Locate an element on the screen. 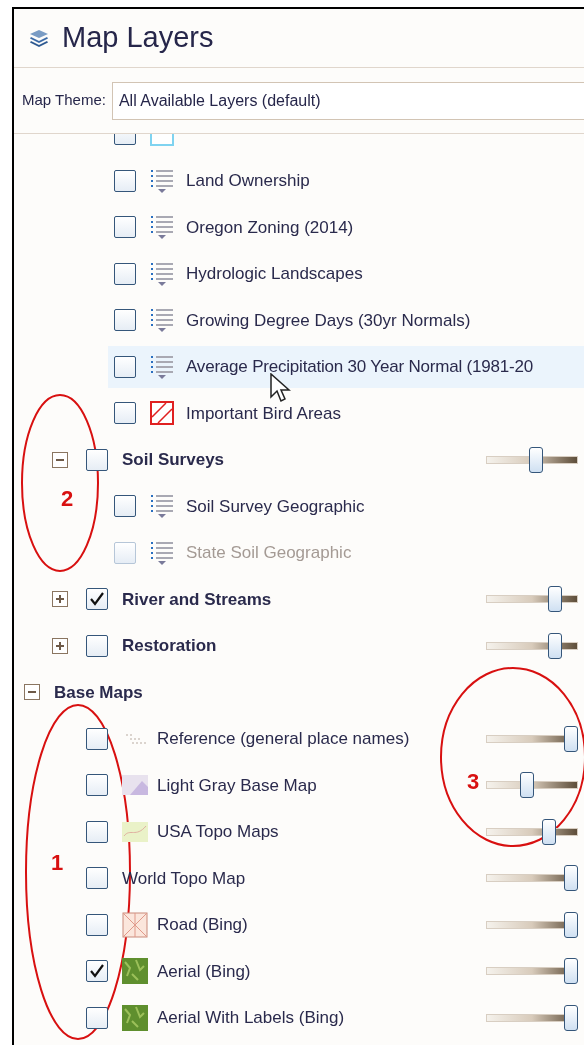 The height and width of the screenshot is (1045, 584). group-label: Restoration is located at coordinates (169, 646).